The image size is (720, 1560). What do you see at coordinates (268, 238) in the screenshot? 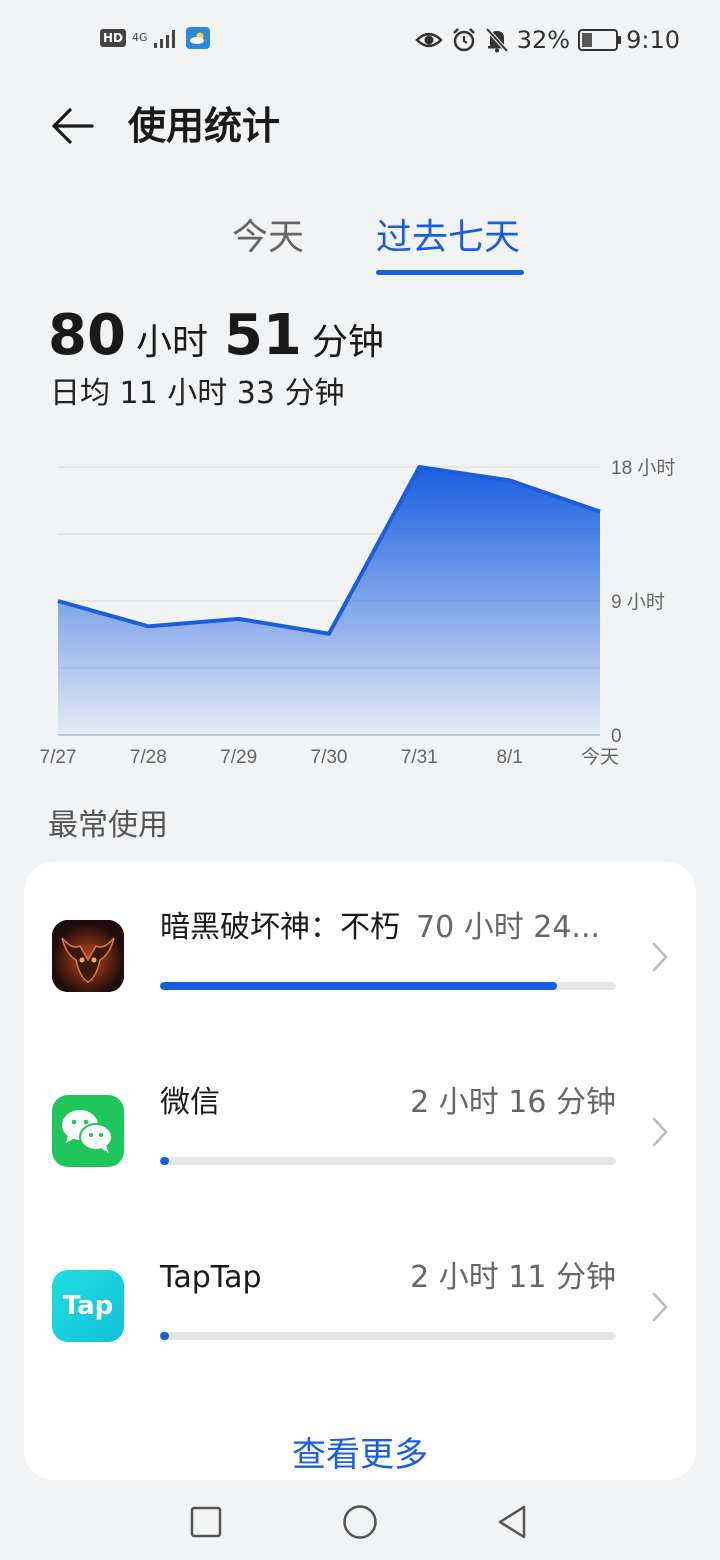
I see `tab-today: 今天` at bounding box center [268, 238].